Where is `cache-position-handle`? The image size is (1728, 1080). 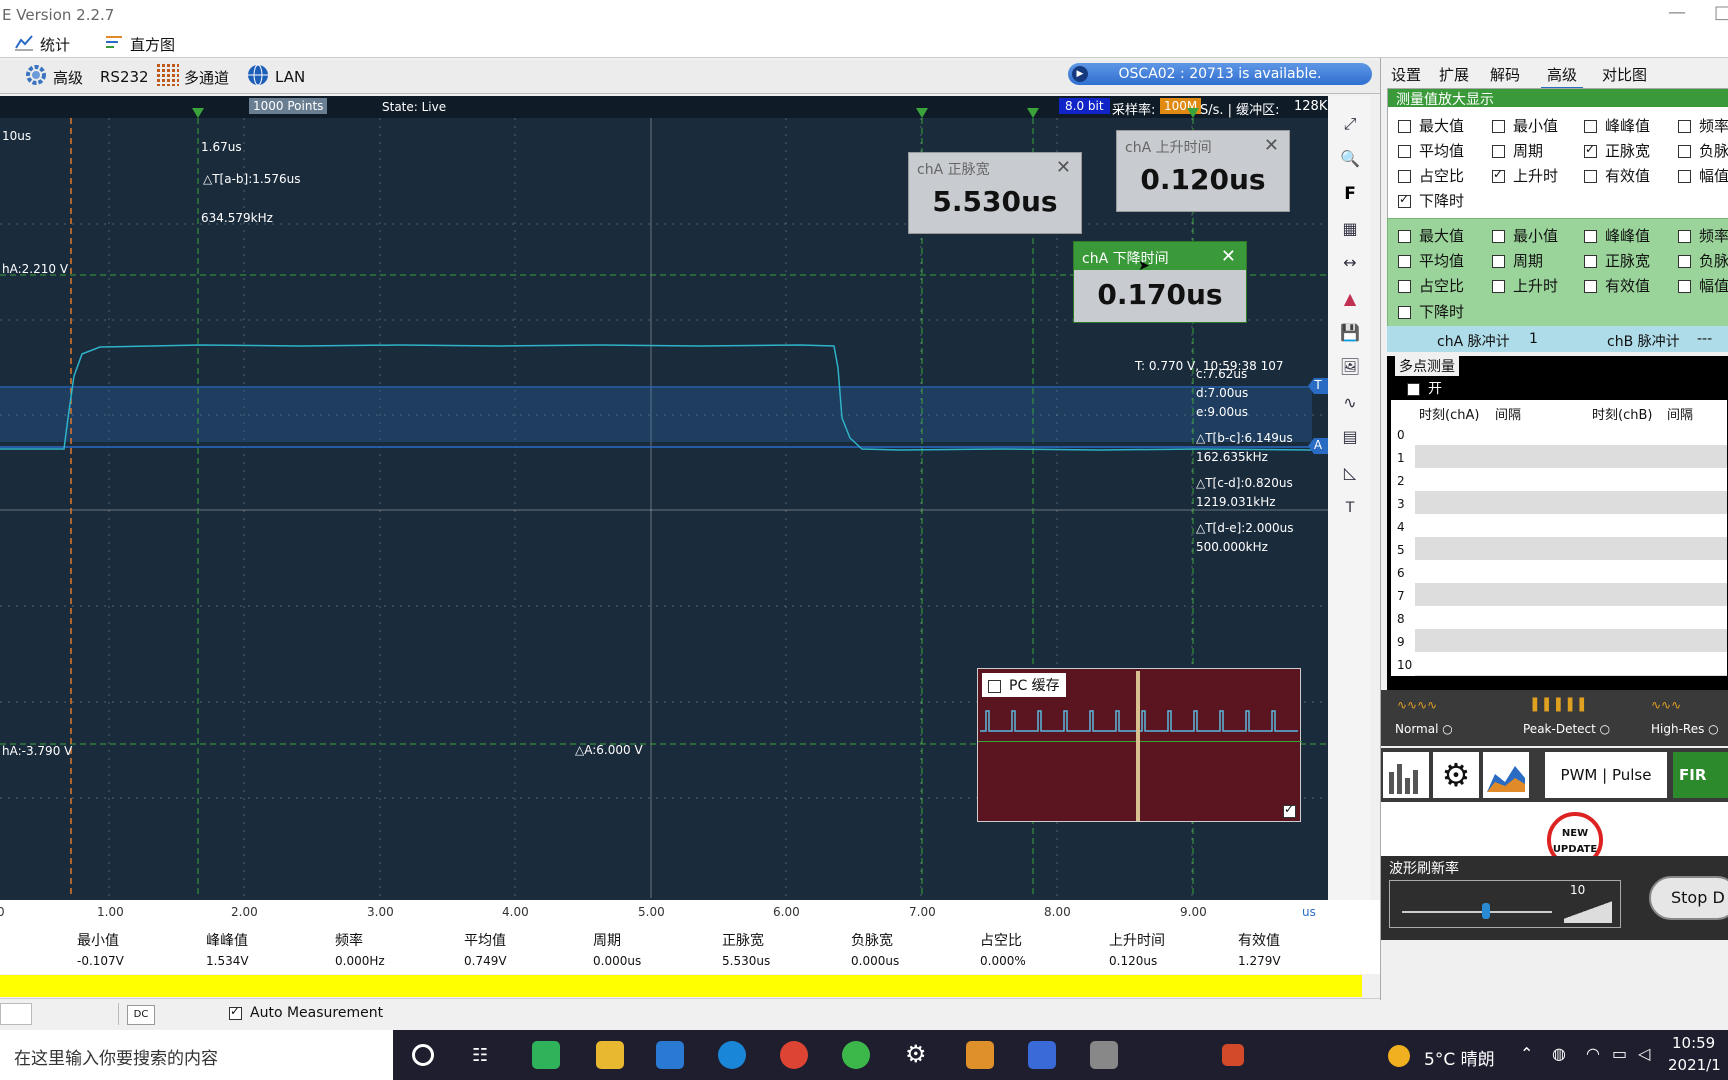 cache-position-handle is located at coordinates (1138, 746).